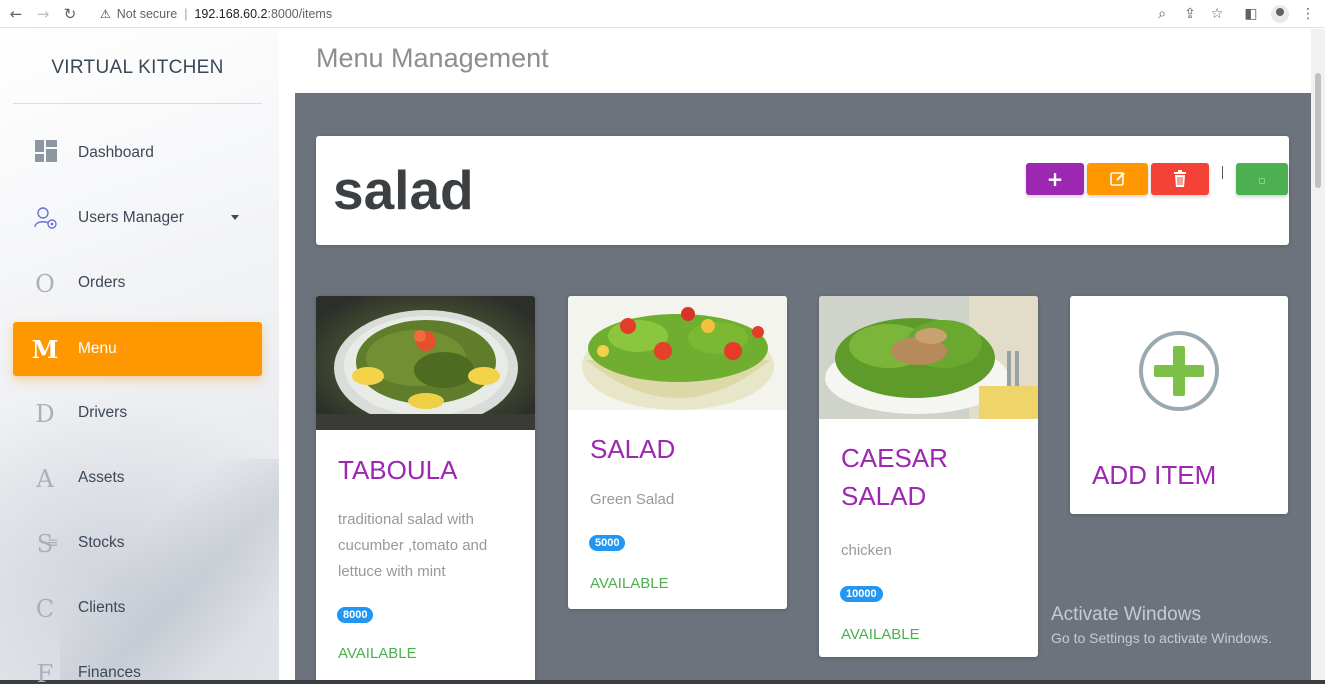 Image resolution: width=1325 pixels, height=684 pixels. What do you see at coordinates (45, 672) in the screenshot?
I see `finances-letter-icon: F` at bounding box center [45, 672].